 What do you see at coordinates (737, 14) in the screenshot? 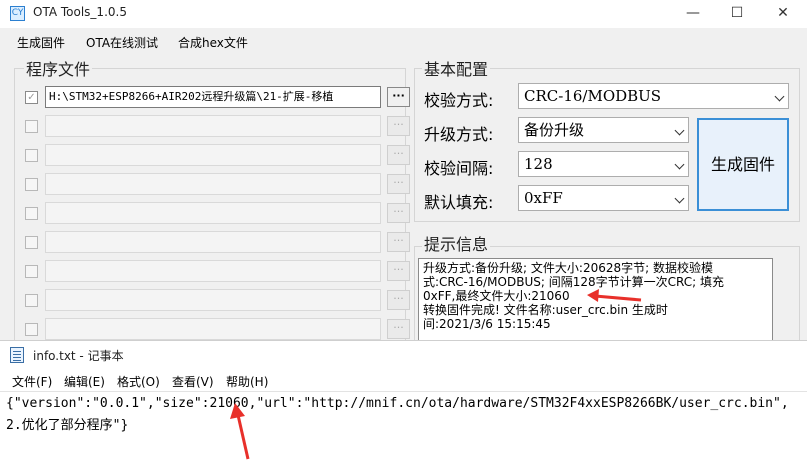
I see `maximize-button: ☐` at bounding box center [737, 14].